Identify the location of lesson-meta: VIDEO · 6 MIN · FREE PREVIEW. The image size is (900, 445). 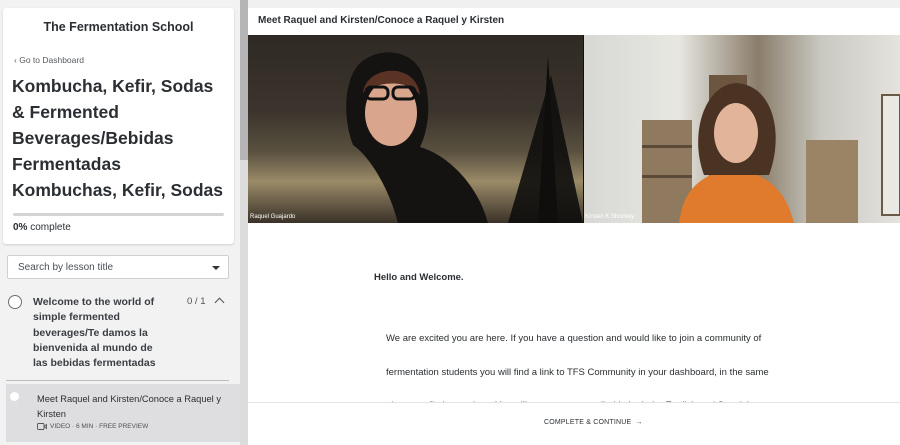
(92, 426).